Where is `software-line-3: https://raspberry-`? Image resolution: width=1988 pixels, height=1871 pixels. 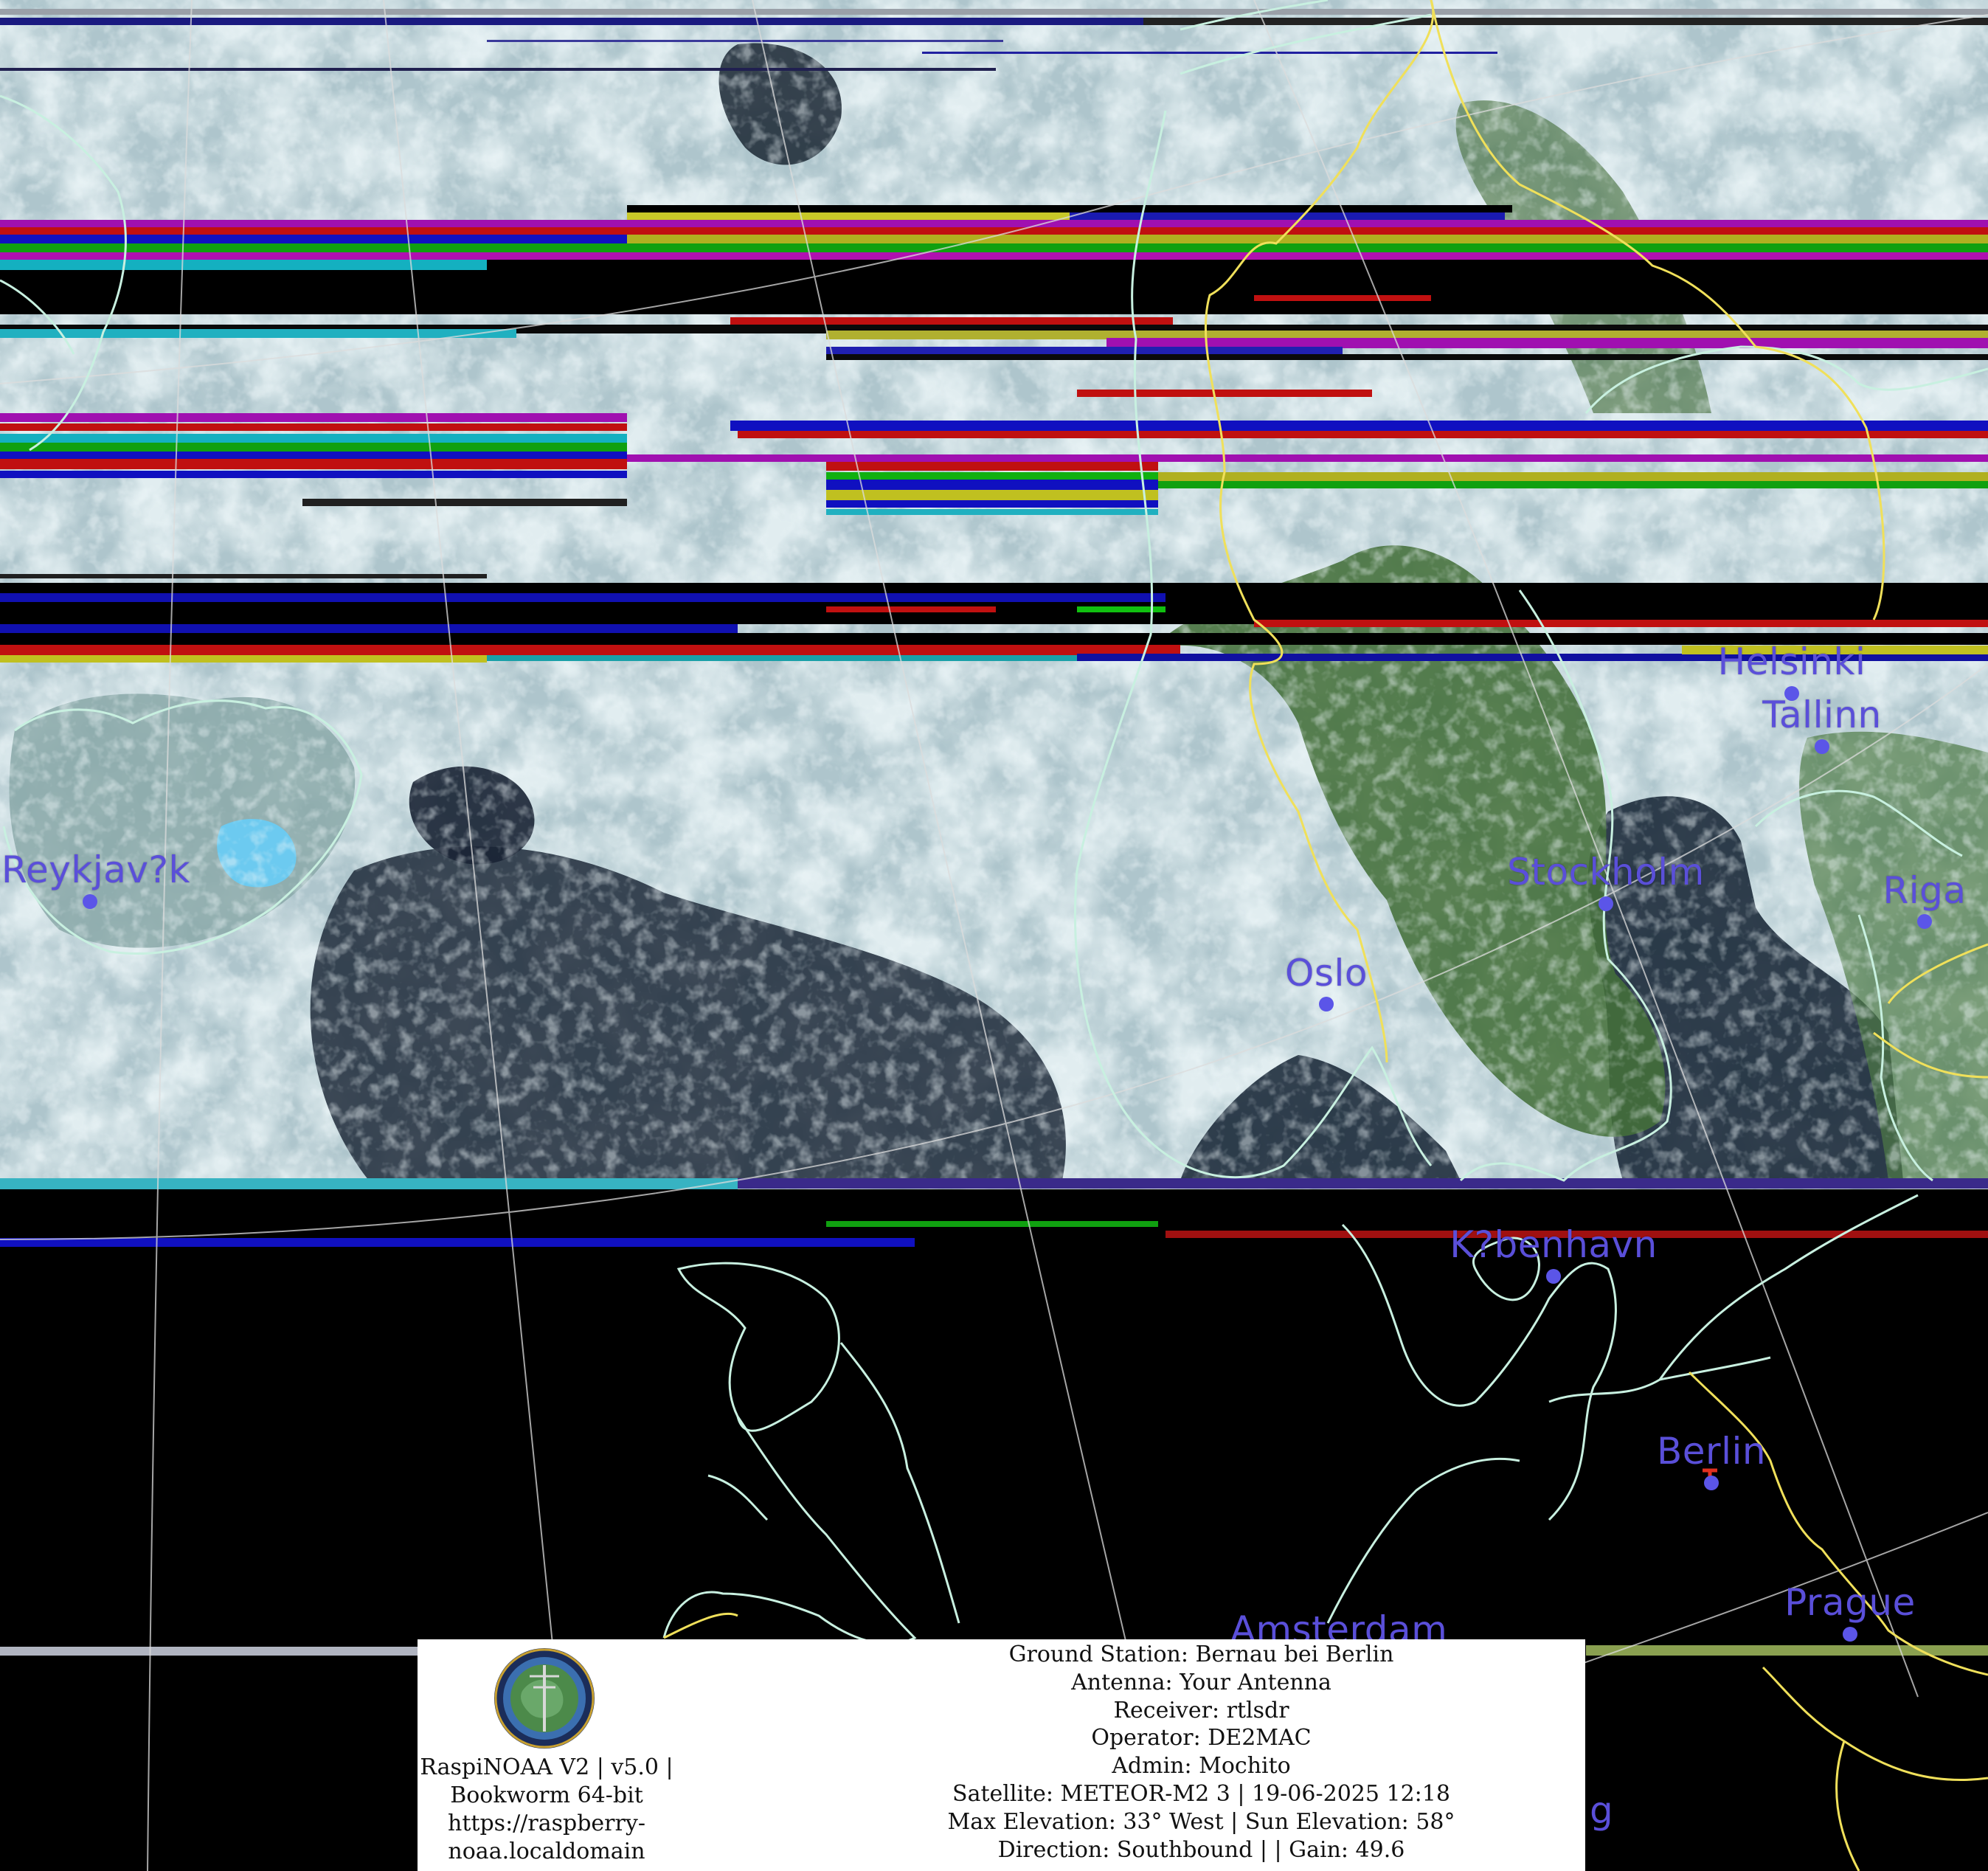
software-line-3: https://raspberry- is located at coordinates (546, 1824).